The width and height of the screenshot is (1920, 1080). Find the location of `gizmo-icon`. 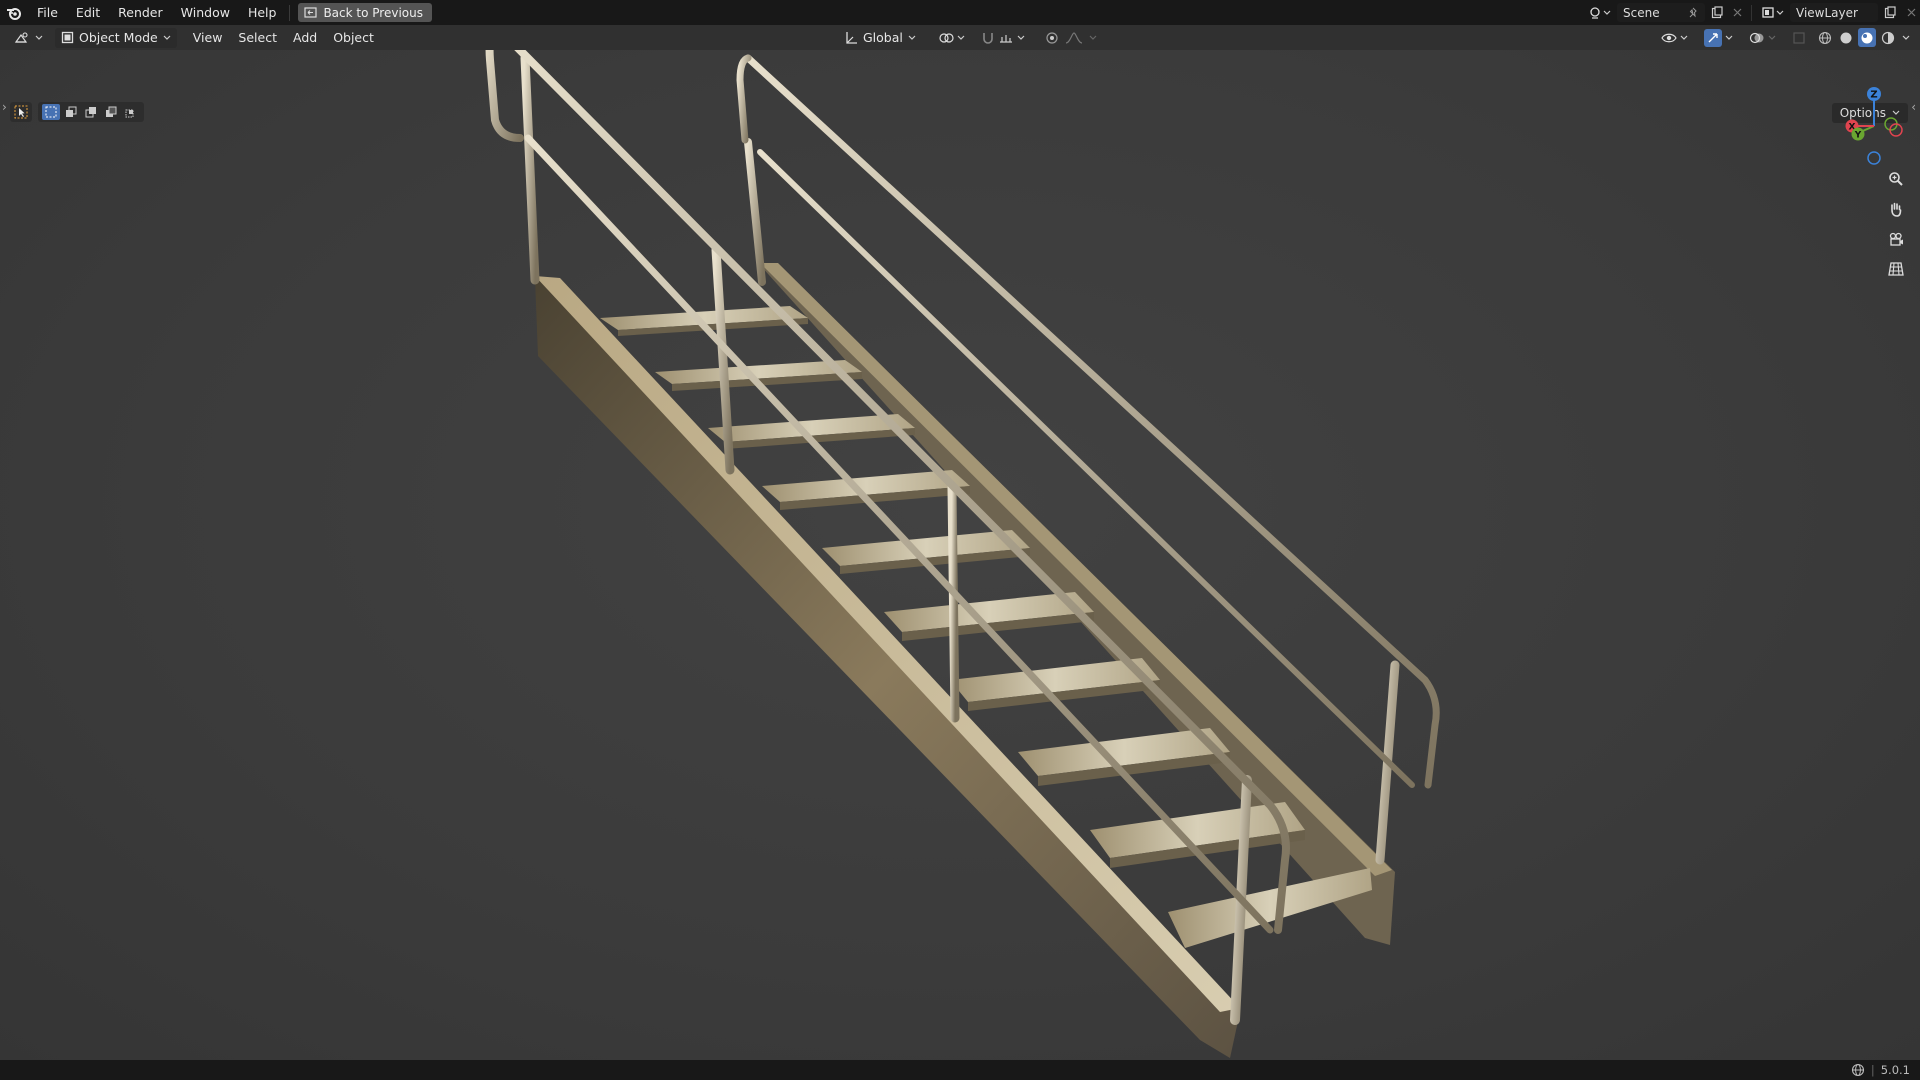

gizmo-icon is located at coordinates (1713, 37).